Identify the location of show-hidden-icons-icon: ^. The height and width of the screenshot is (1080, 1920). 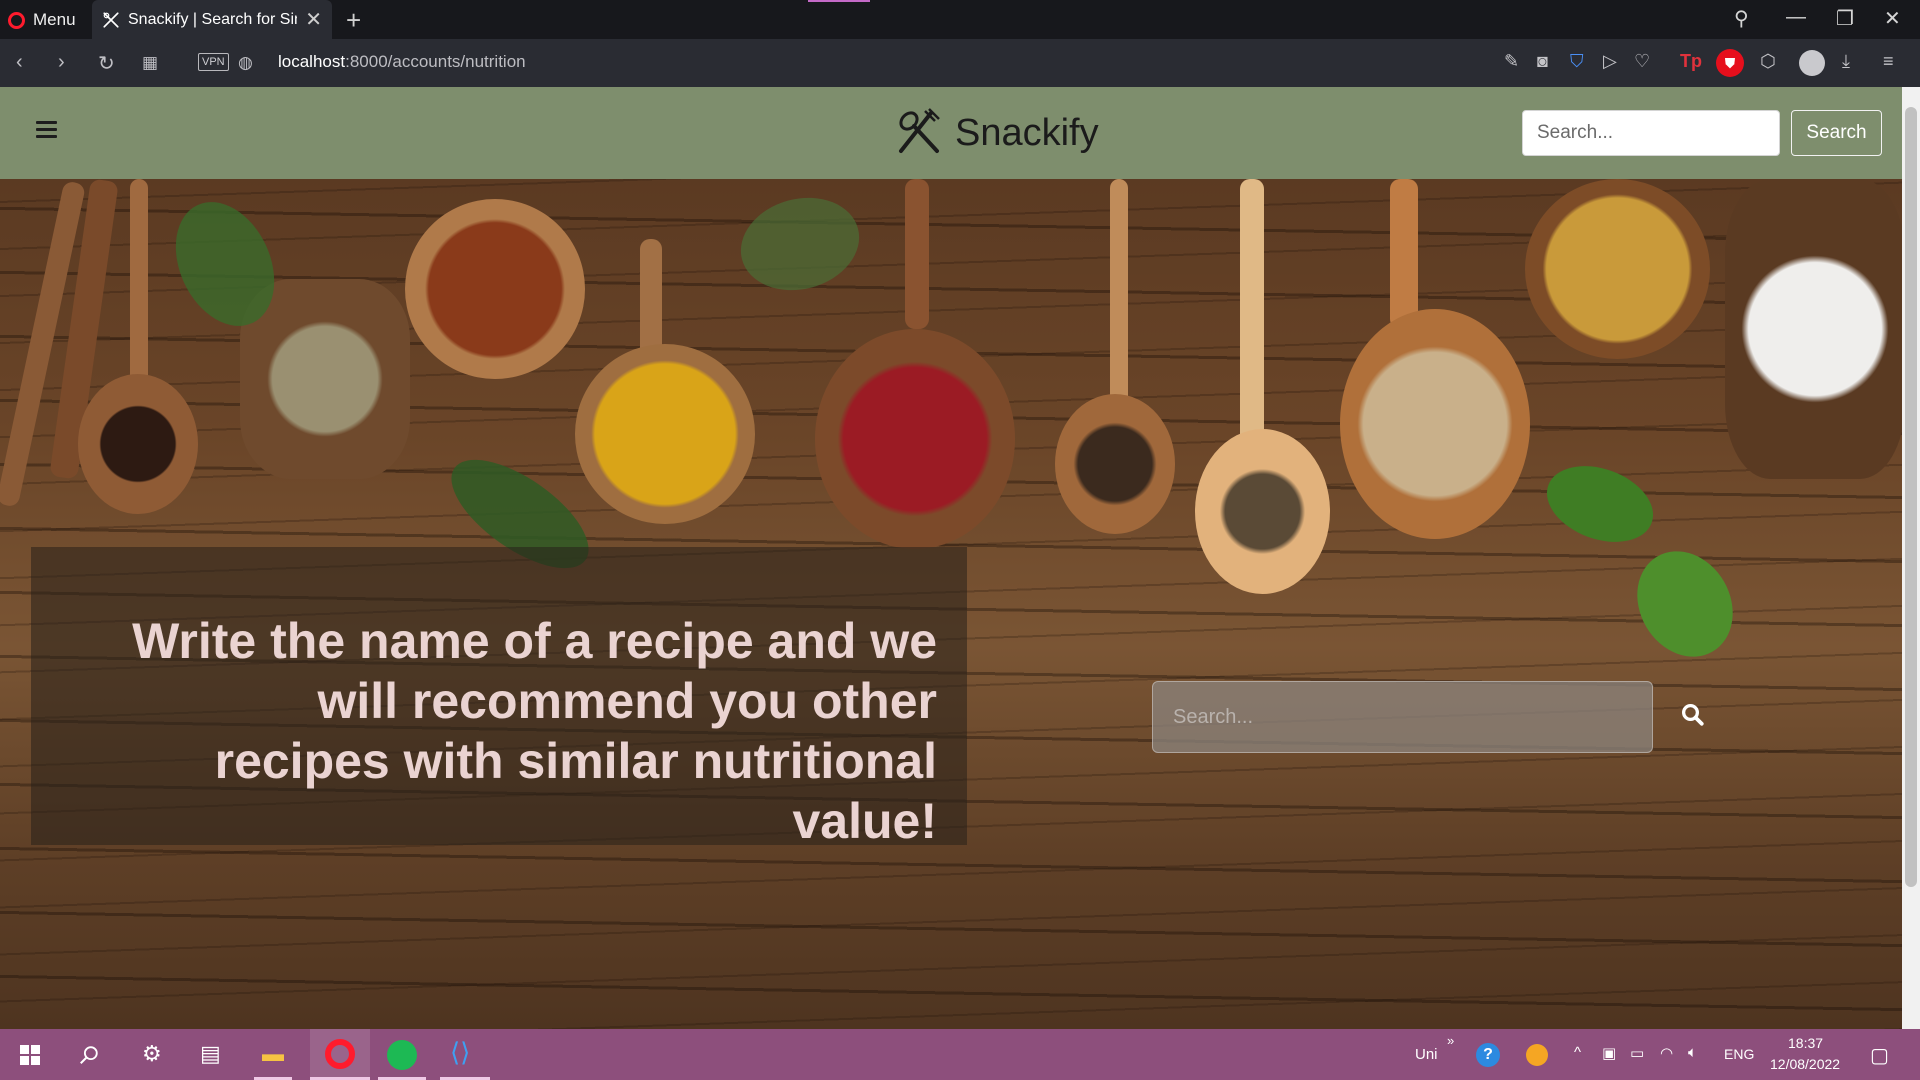
(1577, 1052).